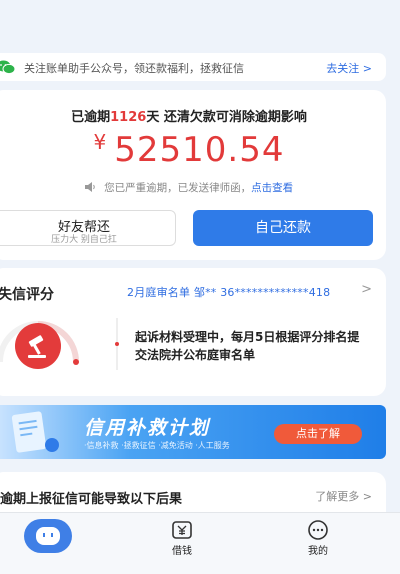  What do you see at coordinates (88, 228) in the screenshot?
I see `friend-repay-button: 好友帮还 压力大 别自己扛` at bounding box center [88, 228].